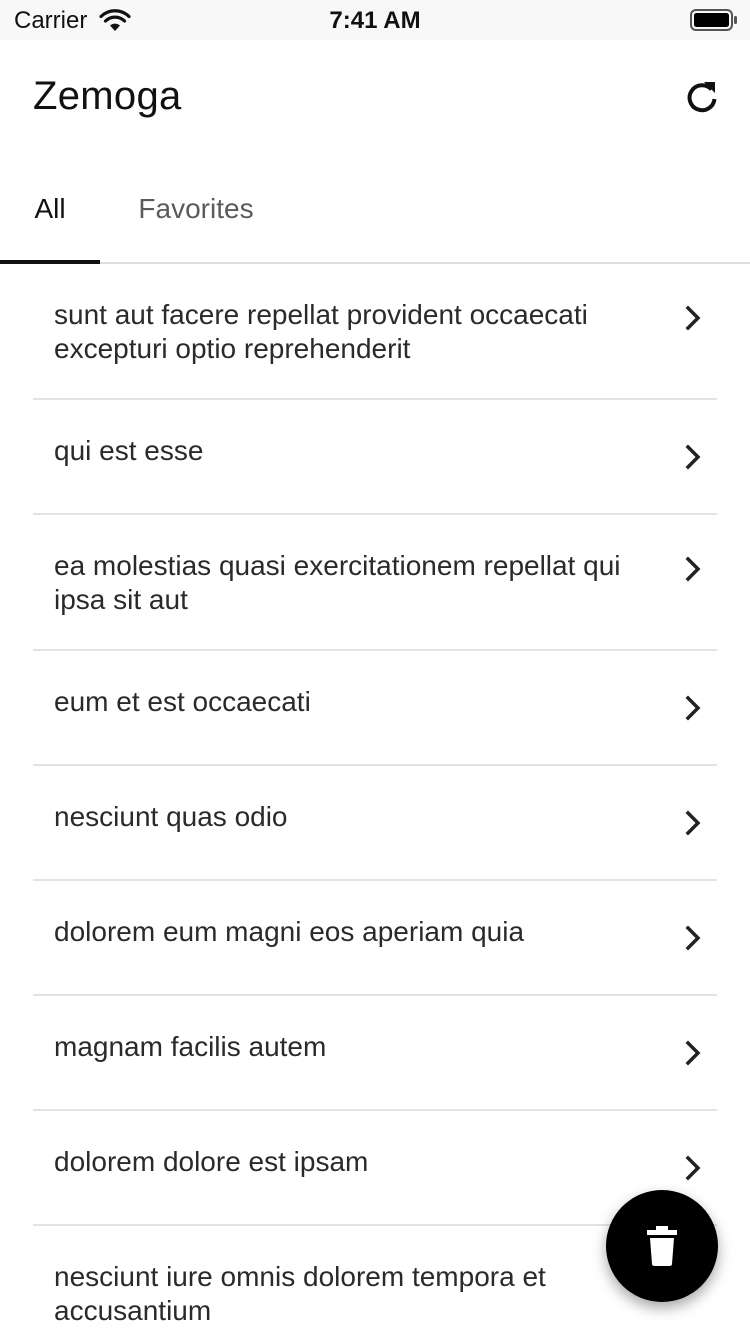 The width and height of the screenshot is (750, 1334). I want to click on post-title: dolorem eum magni eos aperiam quia, so click(289, 931).